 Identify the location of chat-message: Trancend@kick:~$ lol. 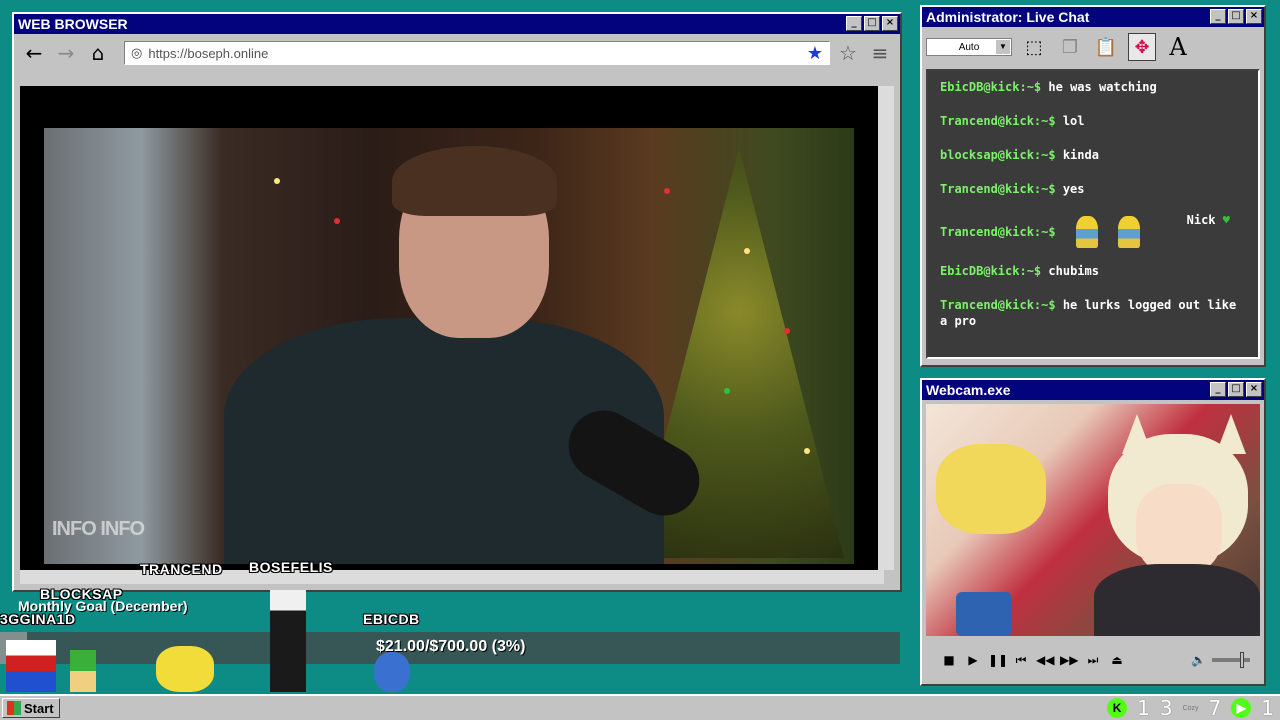
(1095, 121).